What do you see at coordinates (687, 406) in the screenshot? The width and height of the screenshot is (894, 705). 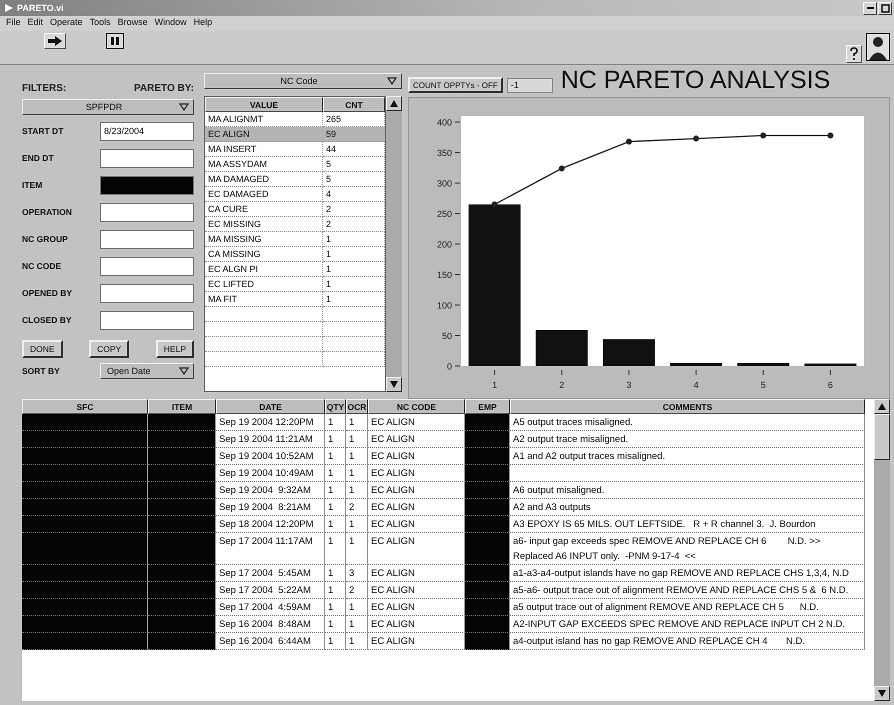 I see `column-header: COMMENTS` at bounding box center [687, 406].